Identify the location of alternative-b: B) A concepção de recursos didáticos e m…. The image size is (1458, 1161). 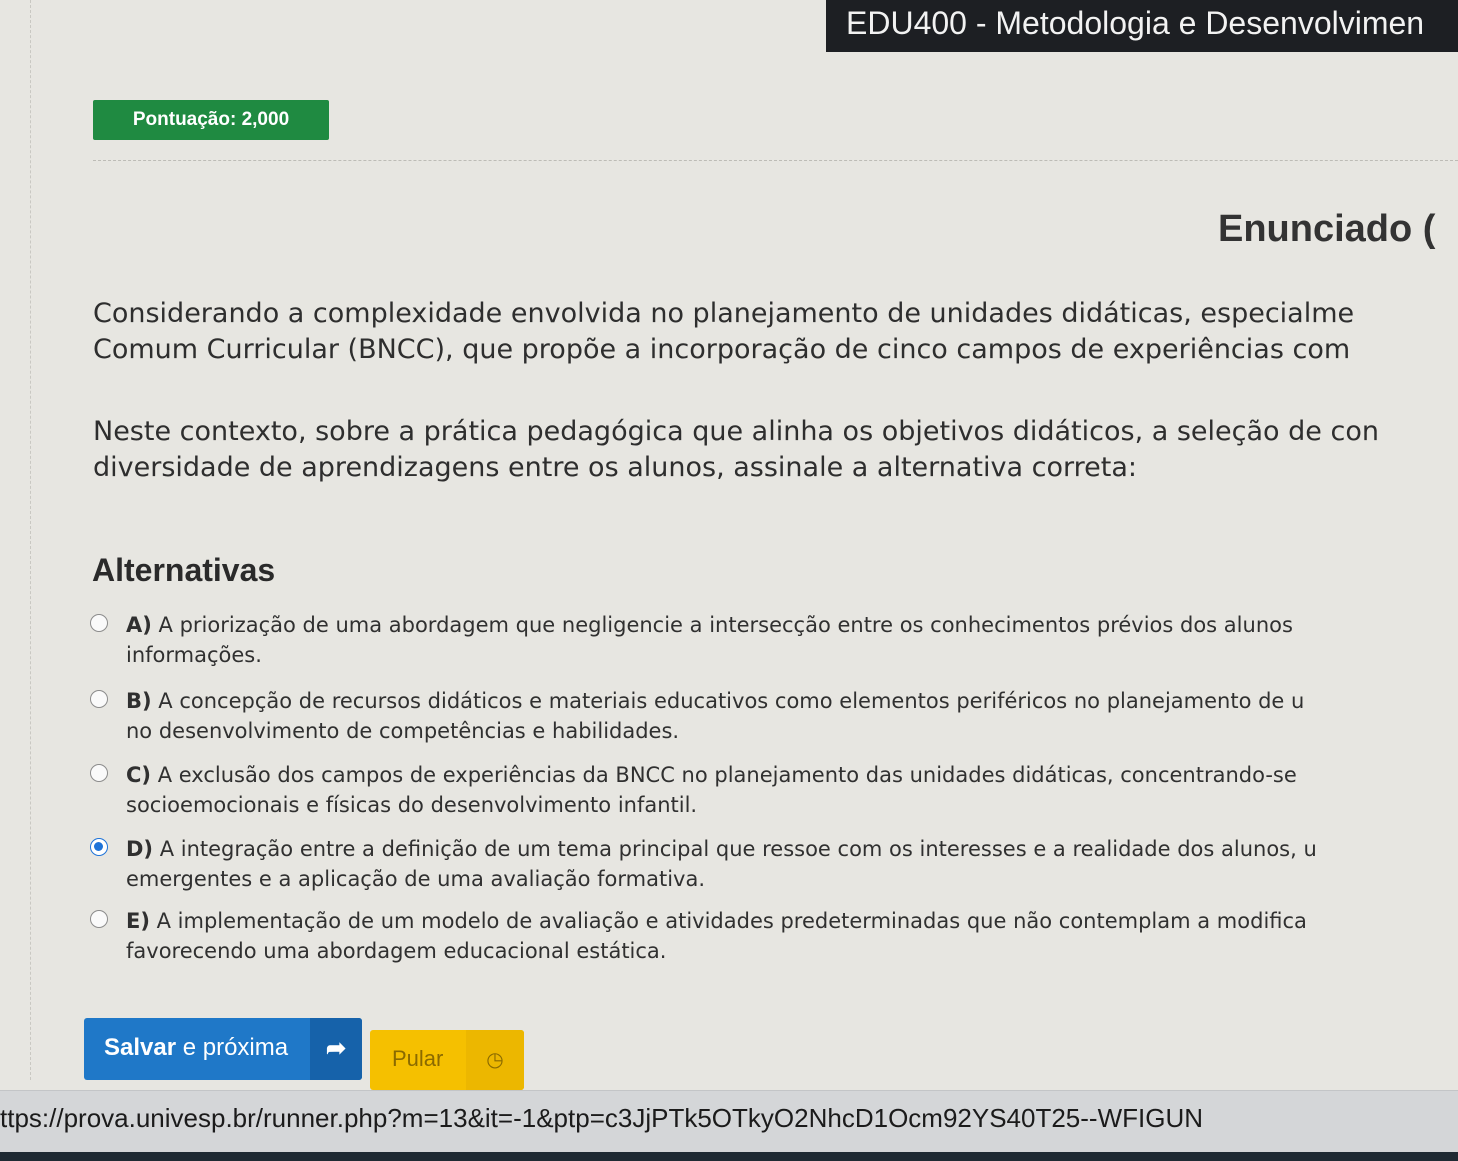
(773, 721).